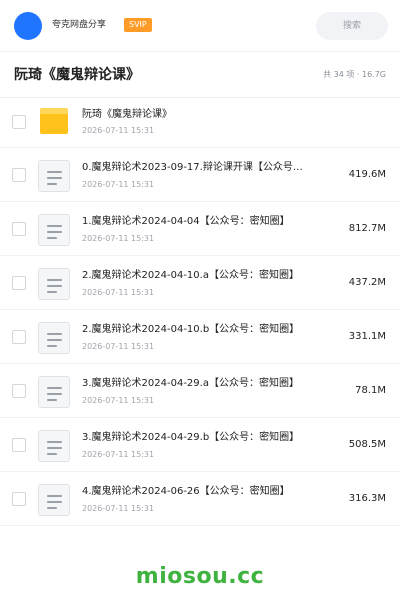  I want to click on list-item: 阮琦《魔鬼辩论课》 2026-07-11 15:31, so click(200, 122).